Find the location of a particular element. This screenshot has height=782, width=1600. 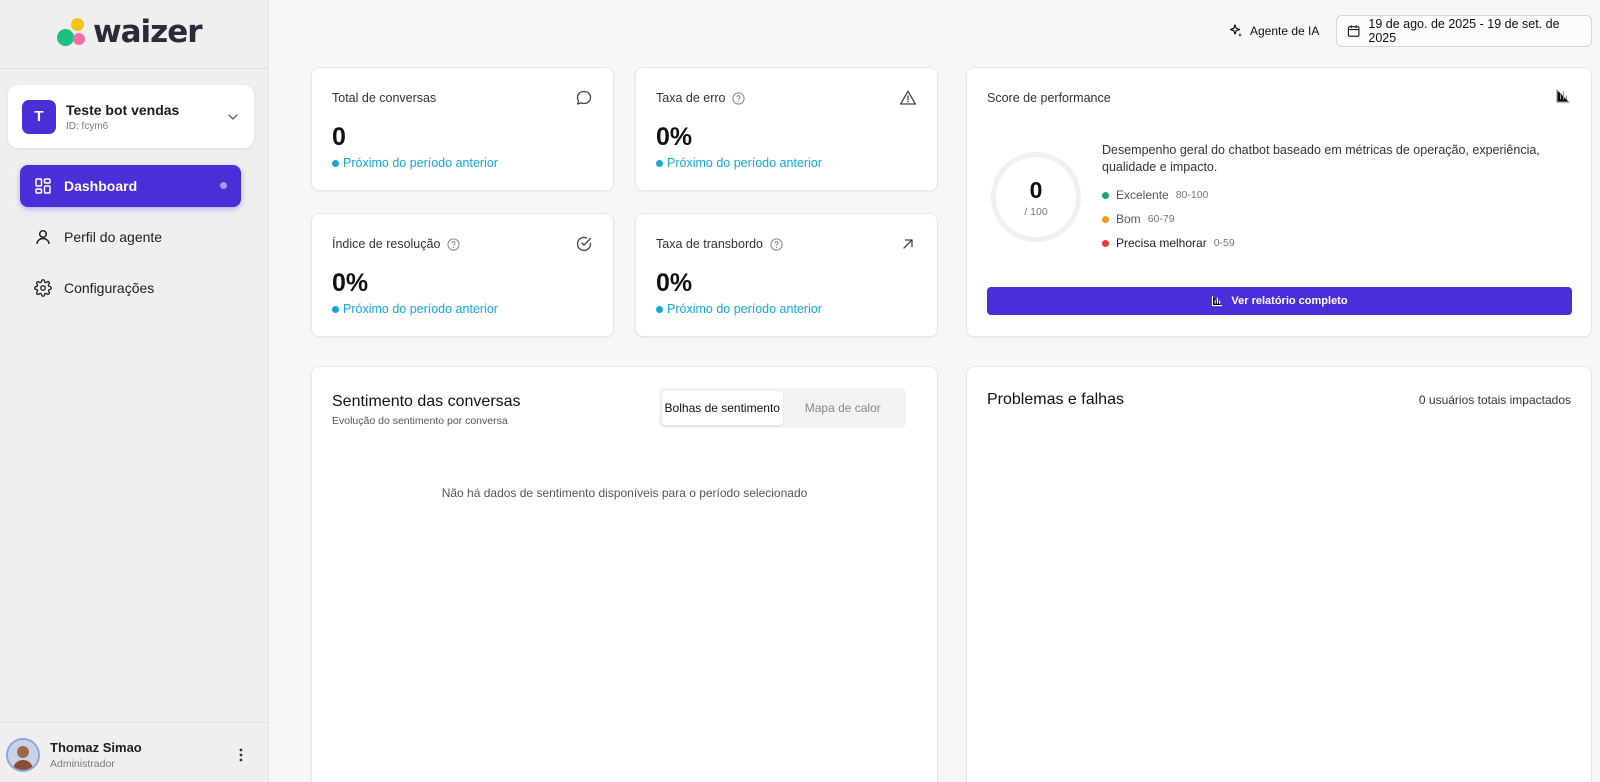

more-vertical-icon is located at coordinates (241, 755).